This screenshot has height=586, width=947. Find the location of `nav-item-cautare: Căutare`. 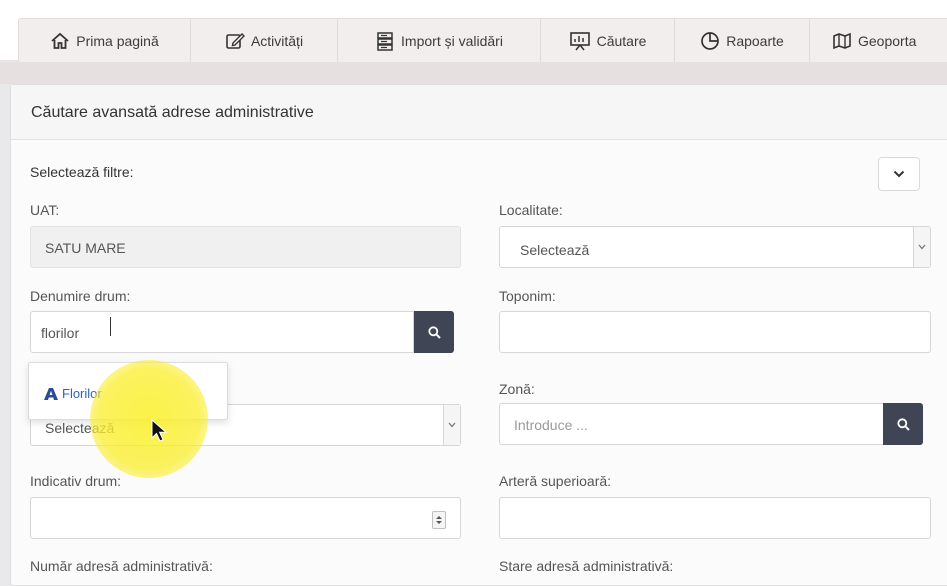

nav-item-cautare: Căutare is located at coordinates (608, 41).